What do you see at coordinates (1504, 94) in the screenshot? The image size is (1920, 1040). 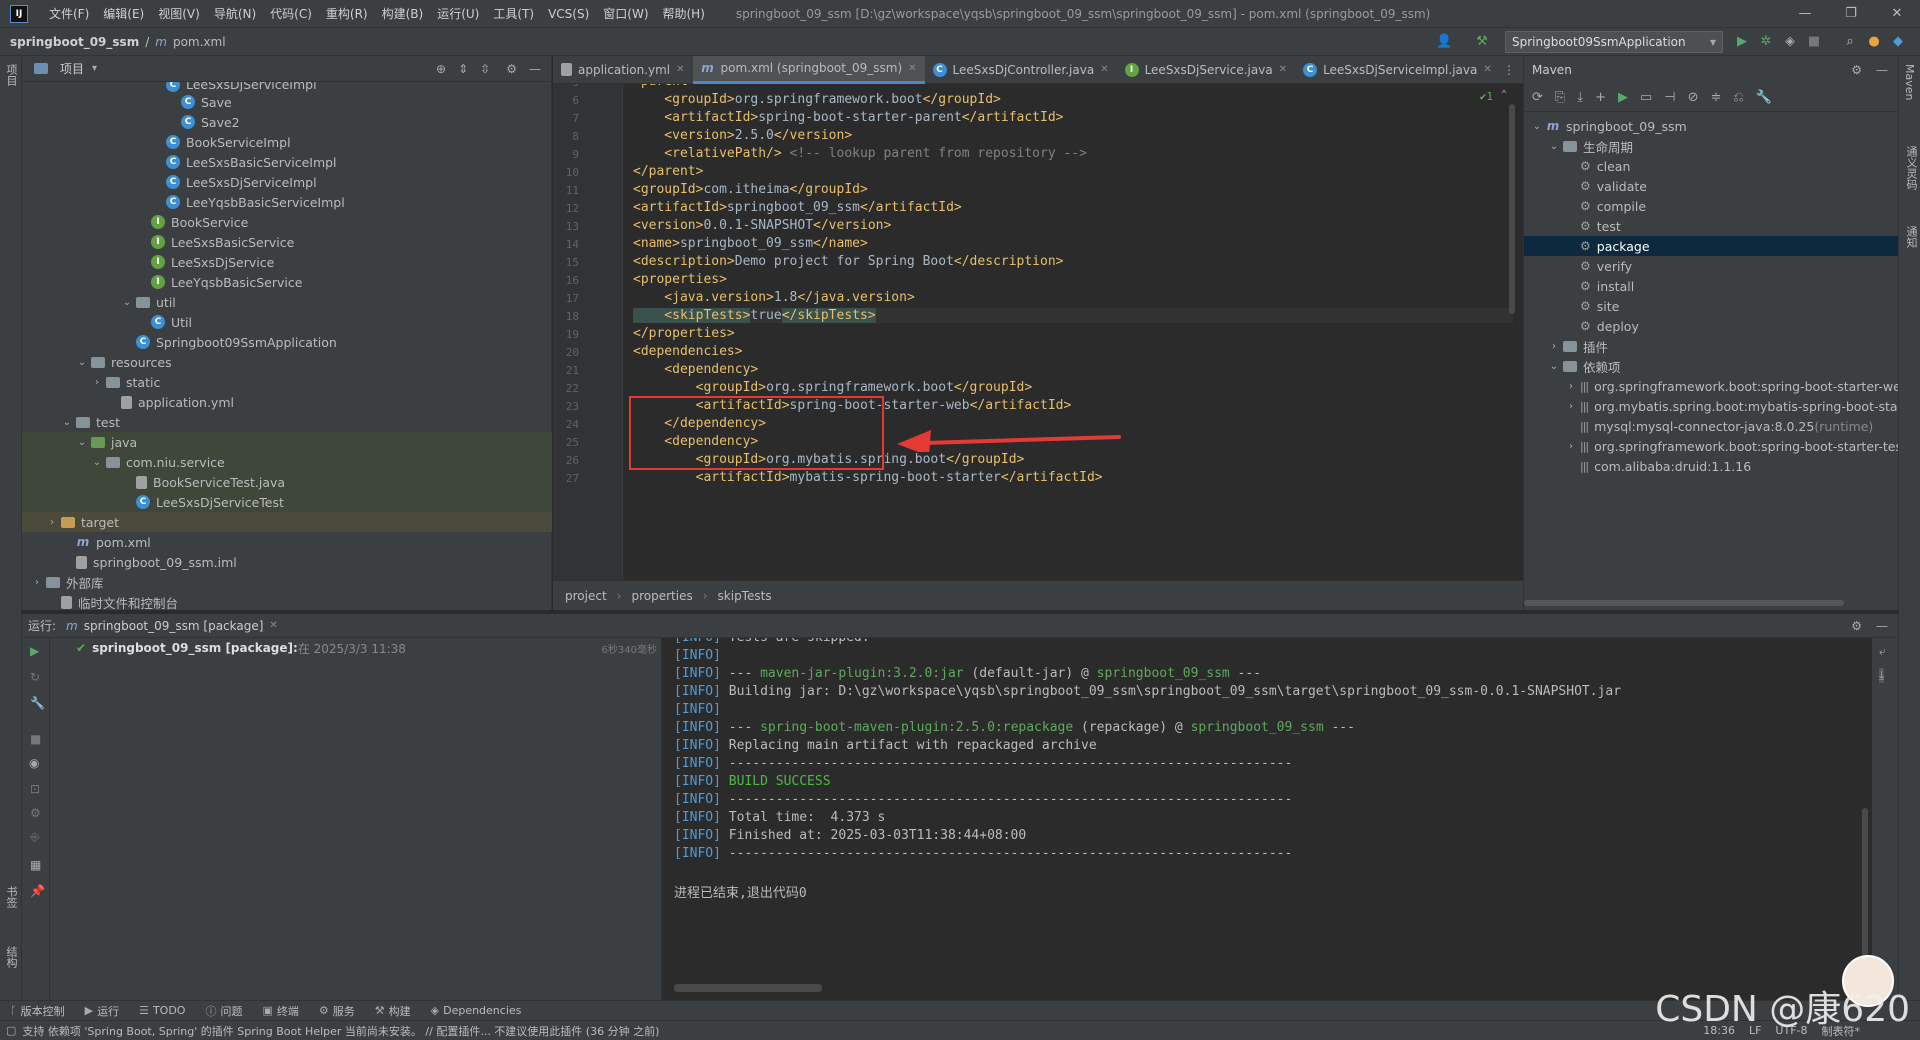 I see `chevron-up-icon: ⌃` at bounding box center [1504, 94].